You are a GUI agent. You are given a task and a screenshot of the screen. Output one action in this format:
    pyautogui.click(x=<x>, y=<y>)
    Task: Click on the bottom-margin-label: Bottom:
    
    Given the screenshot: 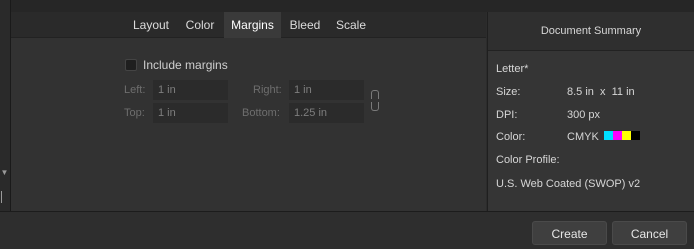 What is the action you would take?
    pyautogui.click(x=261, y=113)
    